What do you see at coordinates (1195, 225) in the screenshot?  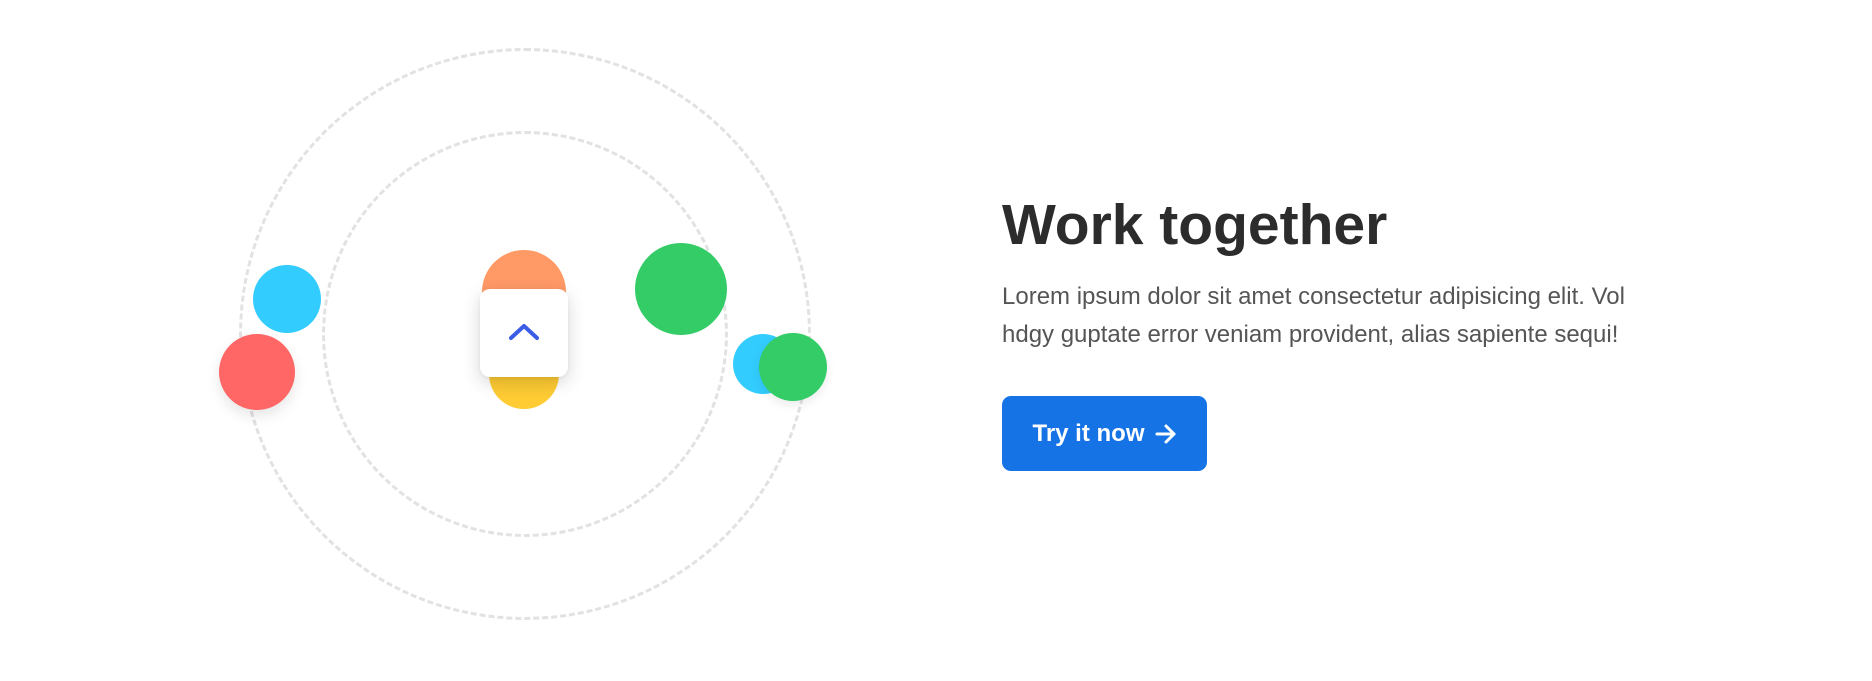 I see `page-title: Work together` at bounding box center [1195, 225].